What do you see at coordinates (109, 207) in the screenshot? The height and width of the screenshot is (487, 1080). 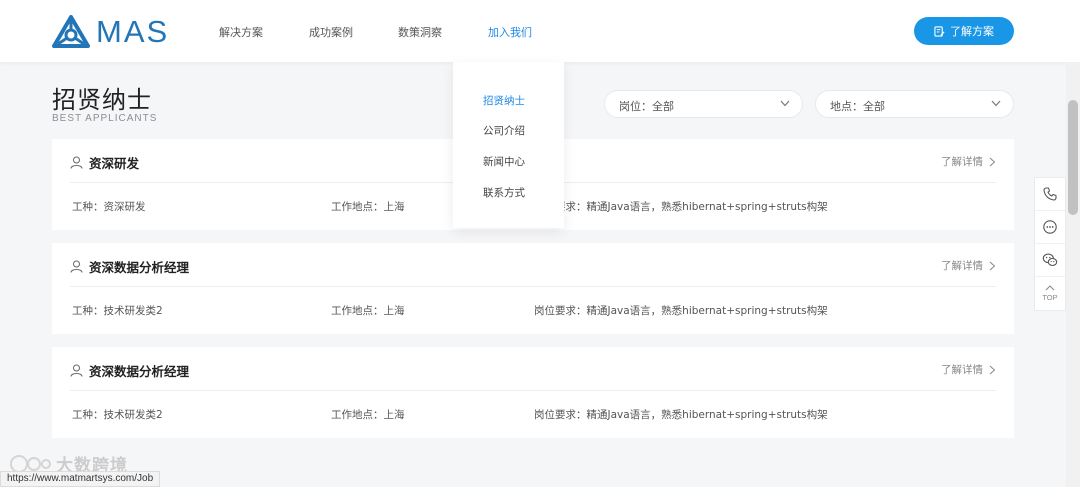 I see `job-type: 工种：资深研发` at bounding box center [109, 207].